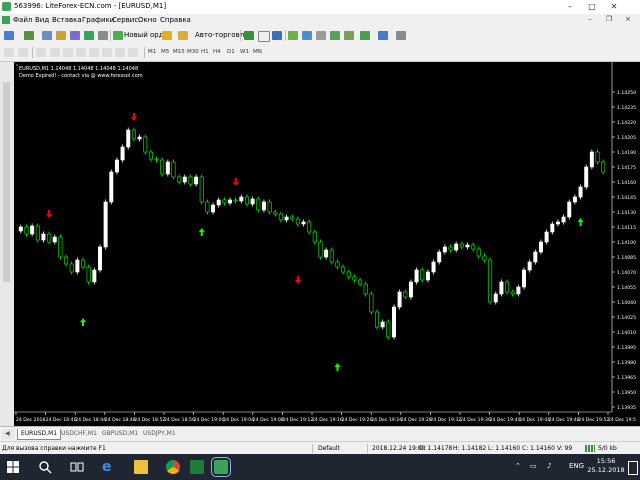 This screenshot has height=480, width=640. What do you see at coordinates (505, 420) in the screenshot?
I see `time-tick-label: 24 Dec 19:40` at bounding box center [505, 420].